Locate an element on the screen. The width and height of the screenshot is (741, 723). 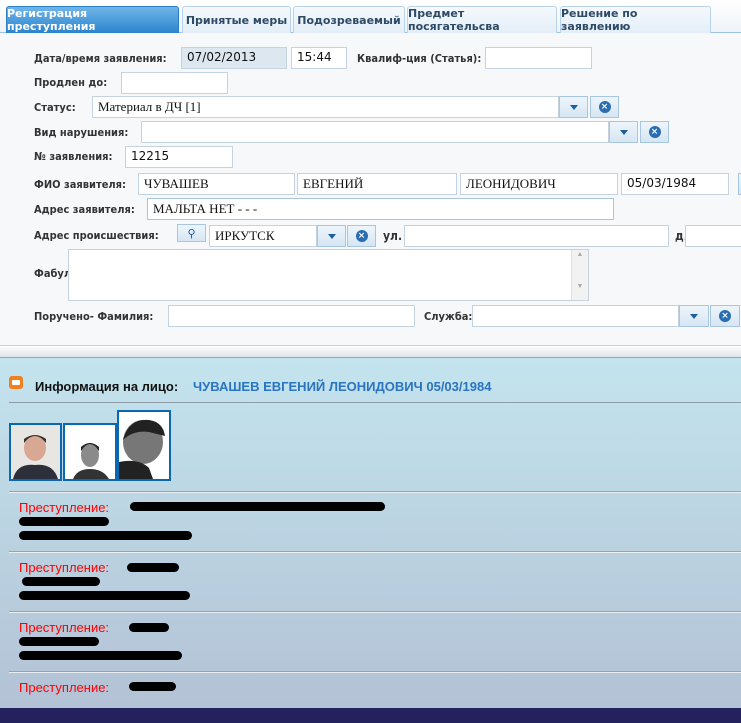
address-search-button: ⚲ is located at coordinates (191, 233).